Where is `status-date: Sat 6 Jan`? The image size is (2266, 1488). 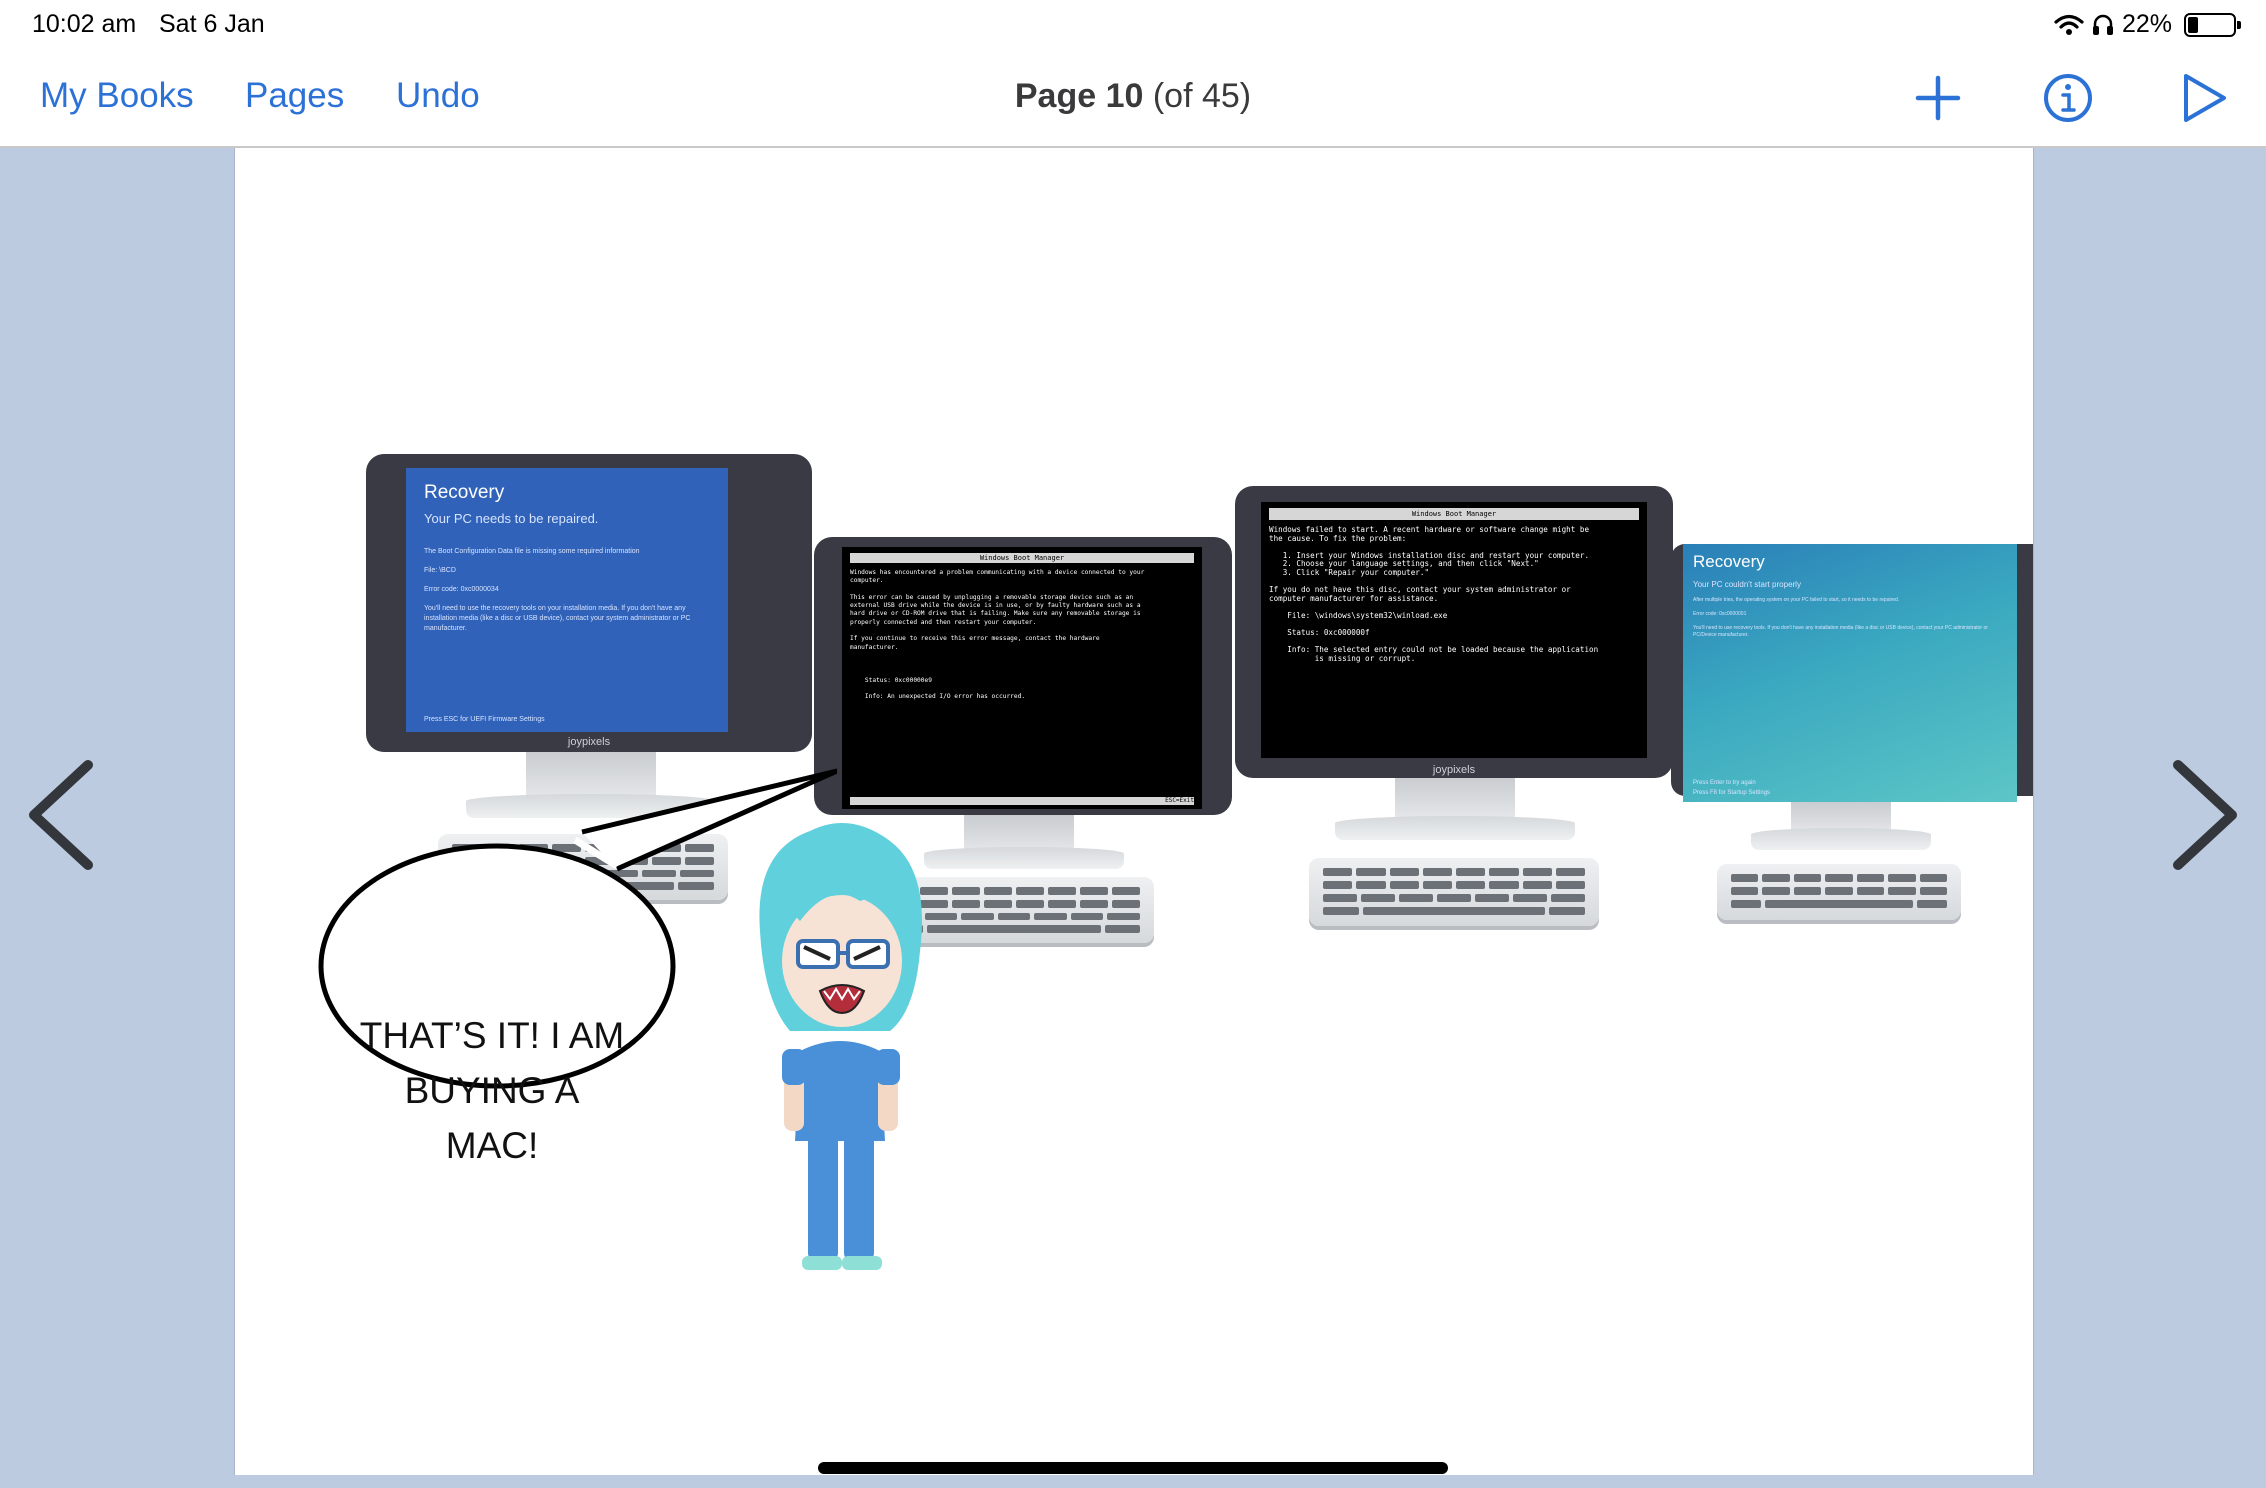 status-date: Sat 6 Jan is located at coordinates (212, 24).